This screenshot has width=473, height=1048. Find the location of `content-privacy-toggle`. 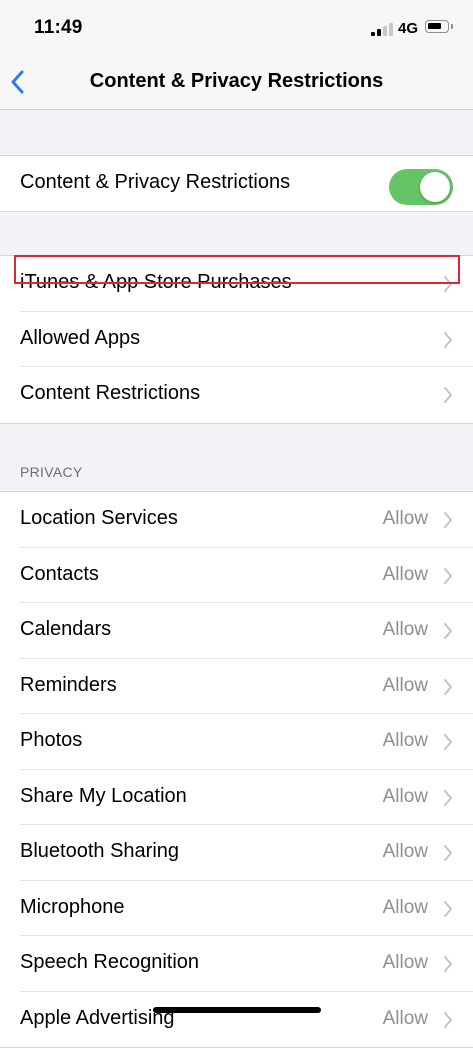

content-privacy-toggle is located at coordinates (421, 187).